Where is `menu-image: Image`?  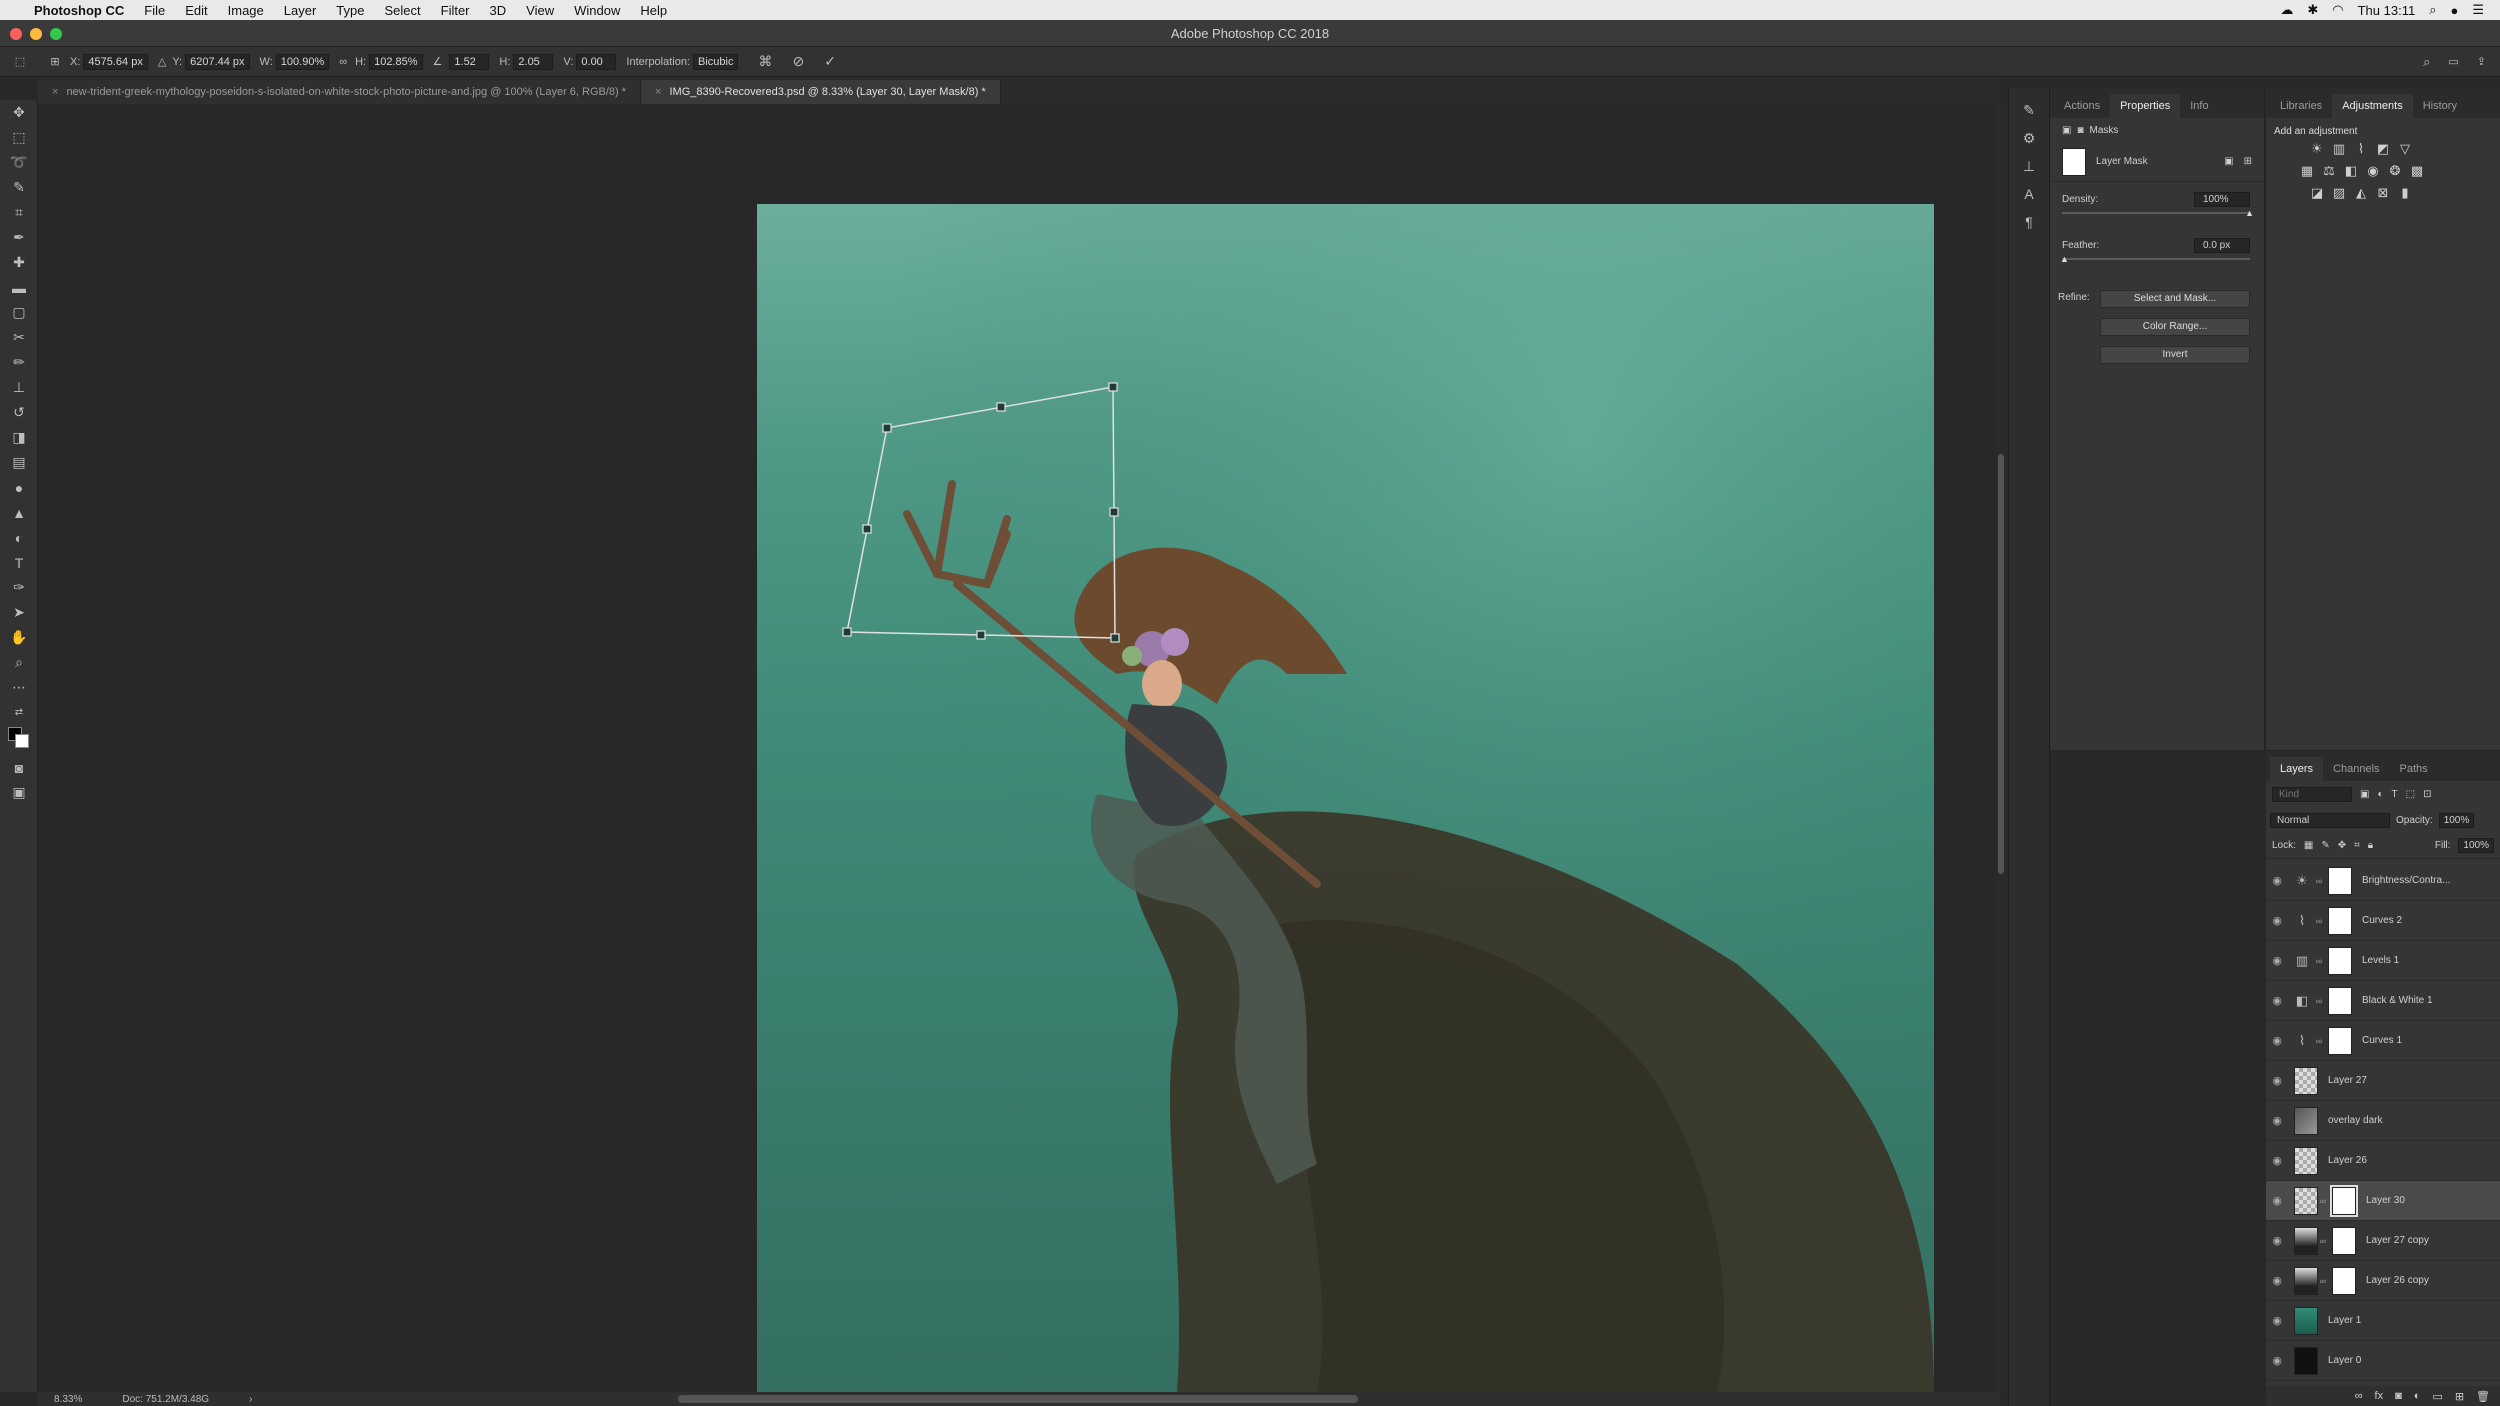
menu-image: Image is located at coordinates (246, 10).